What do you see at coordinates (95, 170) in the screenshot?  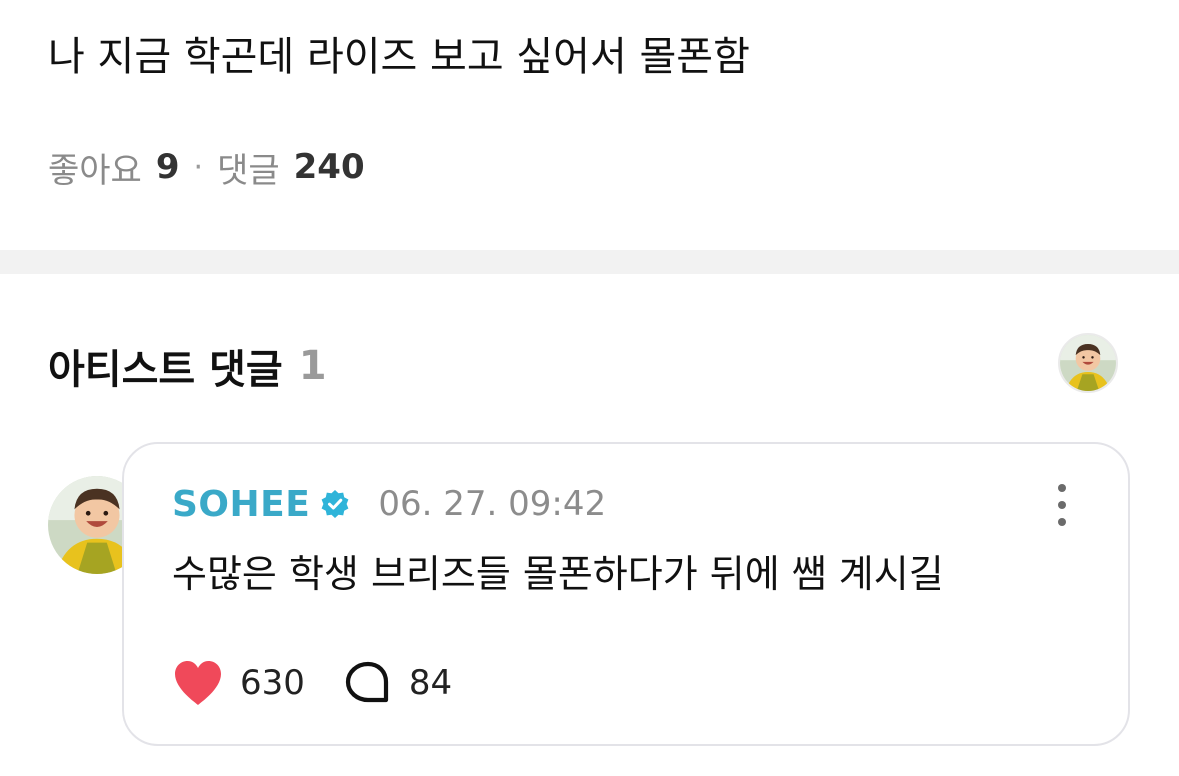 I see `likes-label: 좋아요` at bounding box center [95, 170].